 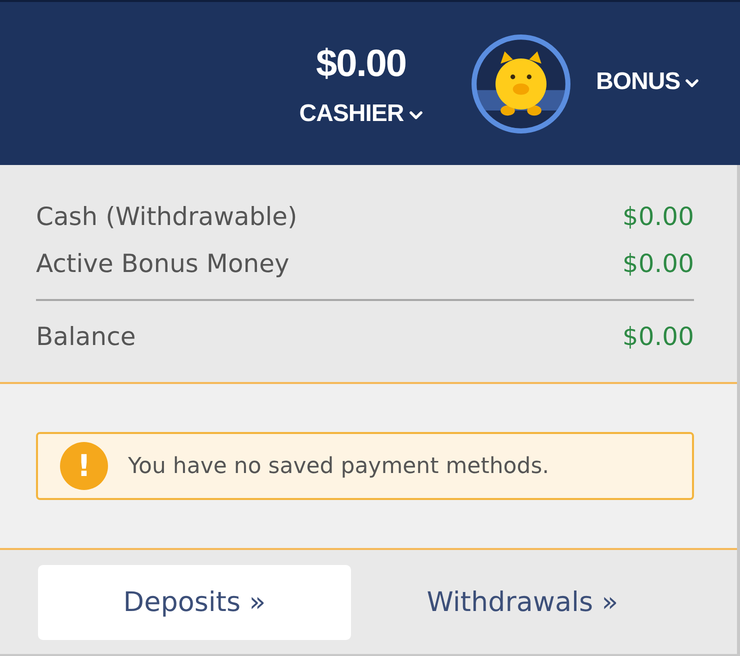 I want to click on cashier-menu: CASHIER, so click(x=361, y=114).